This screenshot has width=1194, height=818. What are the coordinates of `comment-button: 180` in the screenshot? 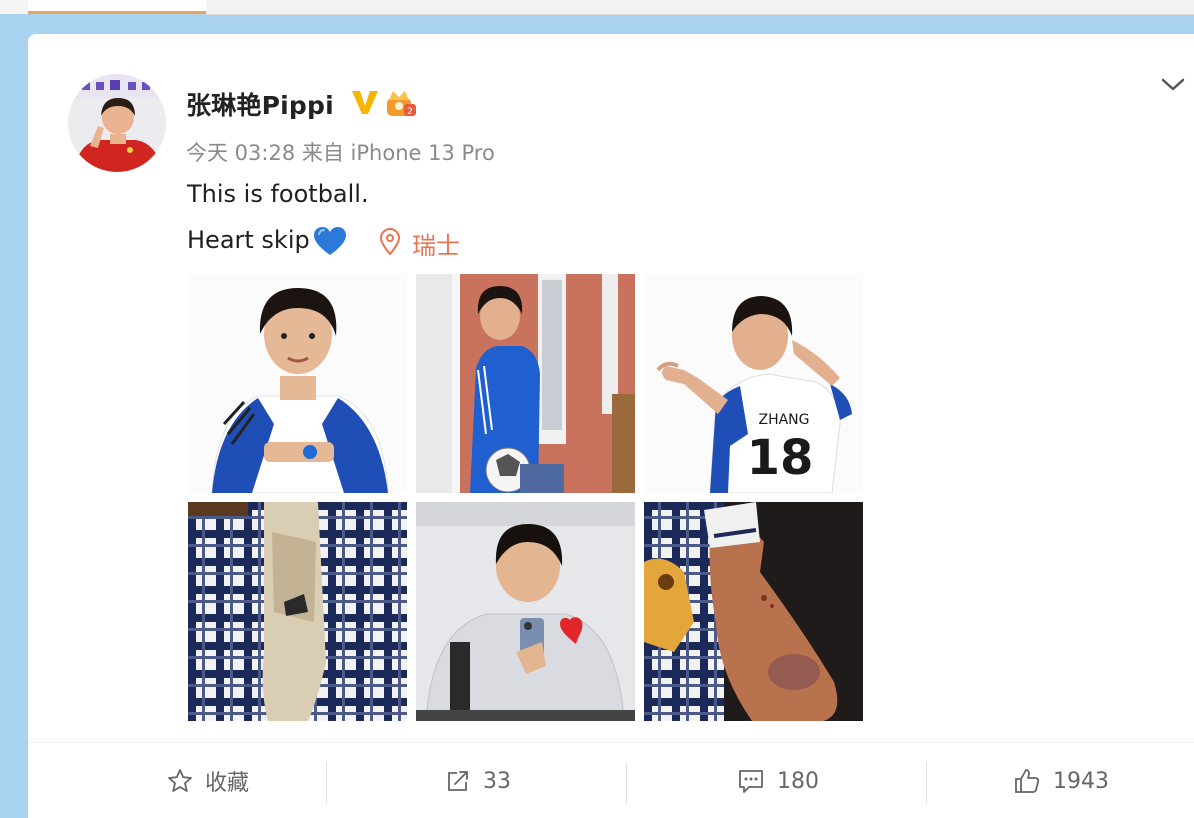 It's located at (778, 781).